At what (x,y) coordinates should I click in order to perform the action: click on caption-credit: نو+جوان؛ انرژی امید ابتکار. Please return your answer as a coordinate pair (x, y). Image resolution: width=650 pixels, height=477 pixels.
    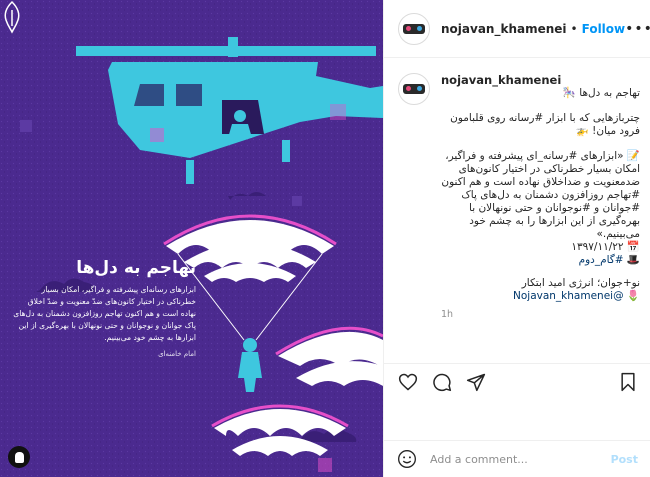
    Looking at the image, I should click on (580, 283).